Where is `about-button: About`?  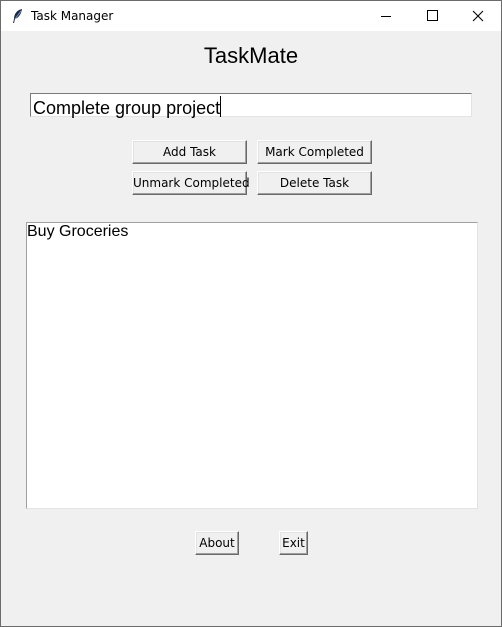 about-button: About is located at coordinates (217, 543).